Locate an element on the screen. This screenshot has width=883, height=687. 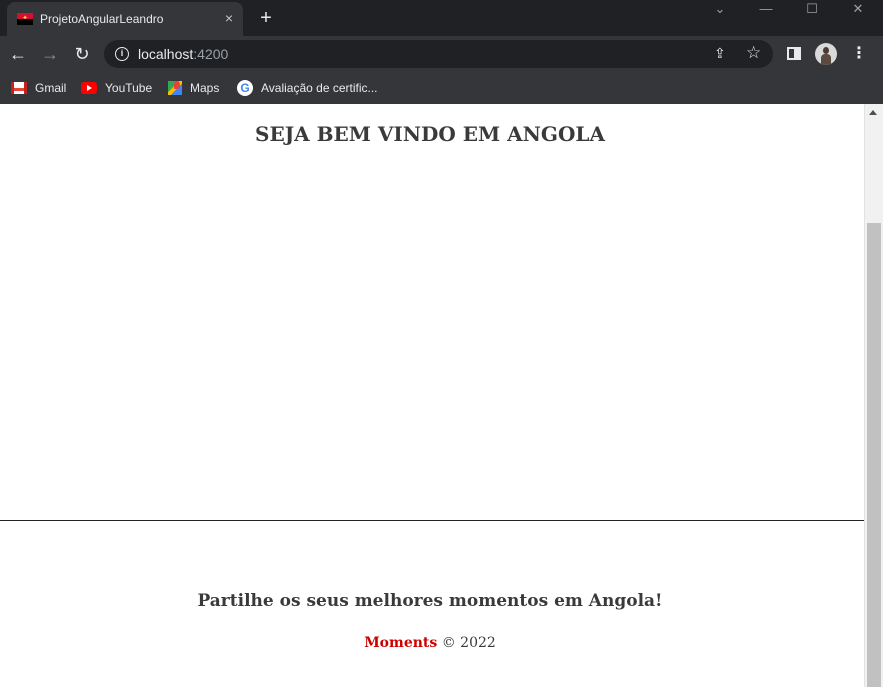
reload-button: ↻ is located at coordinates (82, 54).